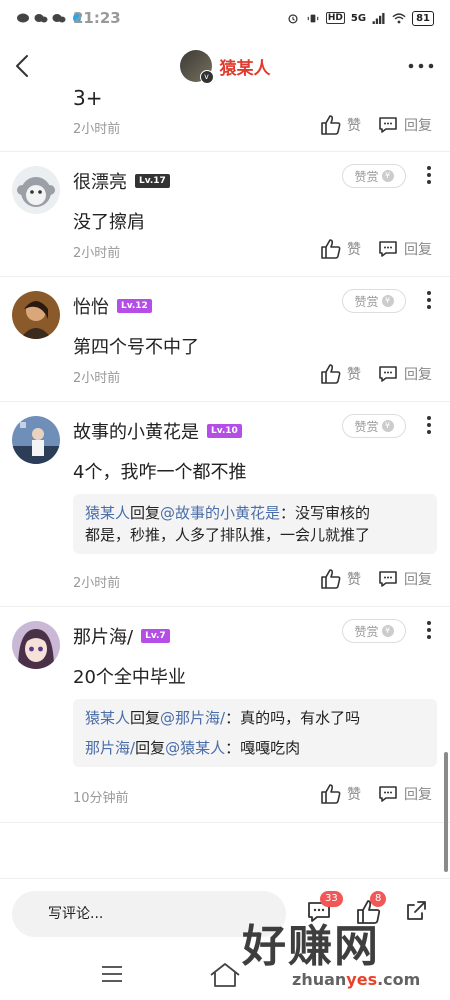 The image size is (450, 1000). I want to click on author-header: v 猿某人, so click(225, 67).